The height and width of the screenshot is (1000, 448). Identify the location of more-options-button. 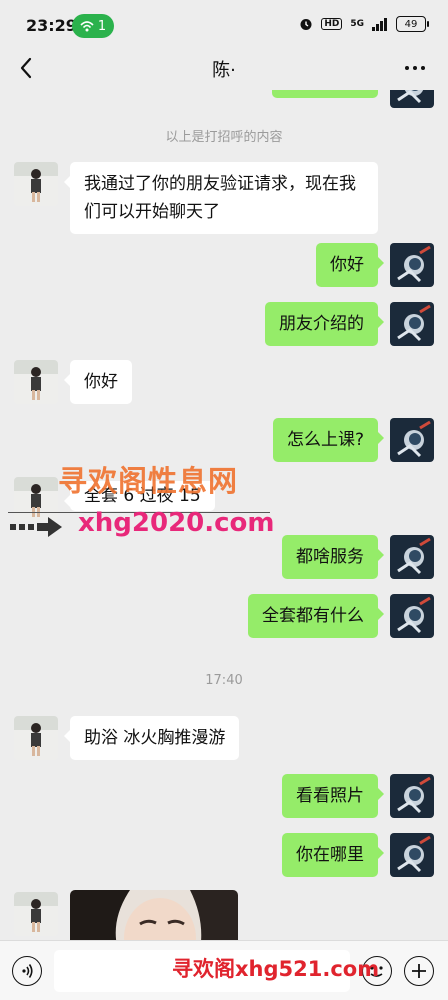
(415, 68).